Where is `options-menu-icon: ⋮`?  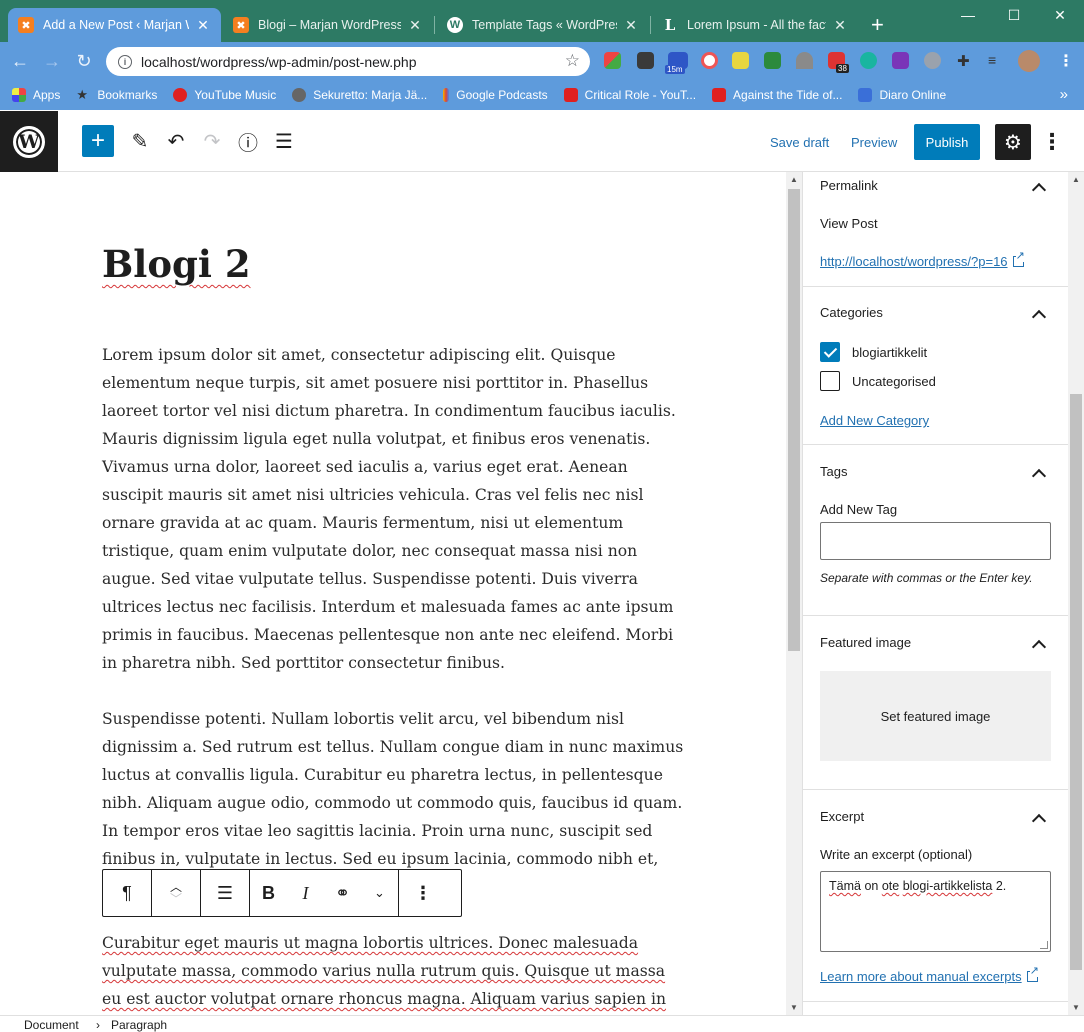
options-menu-icon: ⋮ is located at coordinates (1052, 142).